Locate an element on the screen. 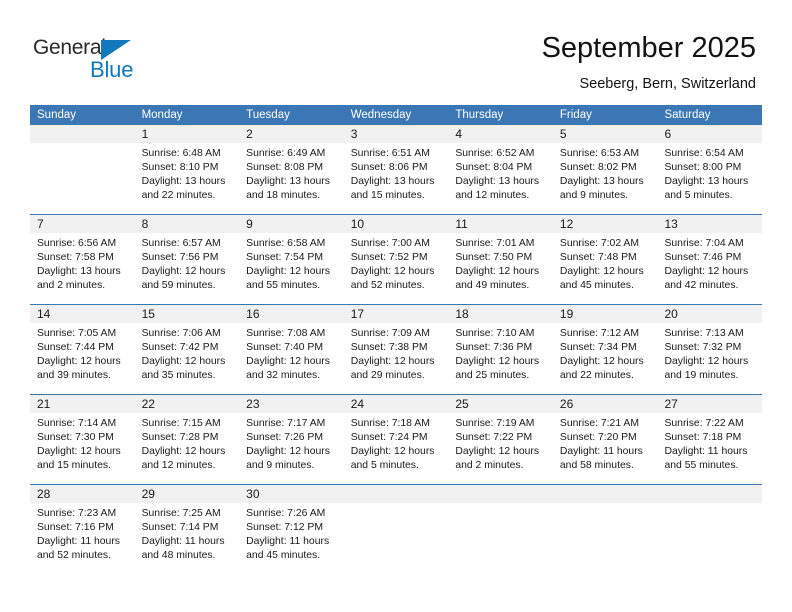 This screenshot has height=612, width=792. sunrise-text: Sunrise: 6:57 AM is located at coordinates (181, 243).